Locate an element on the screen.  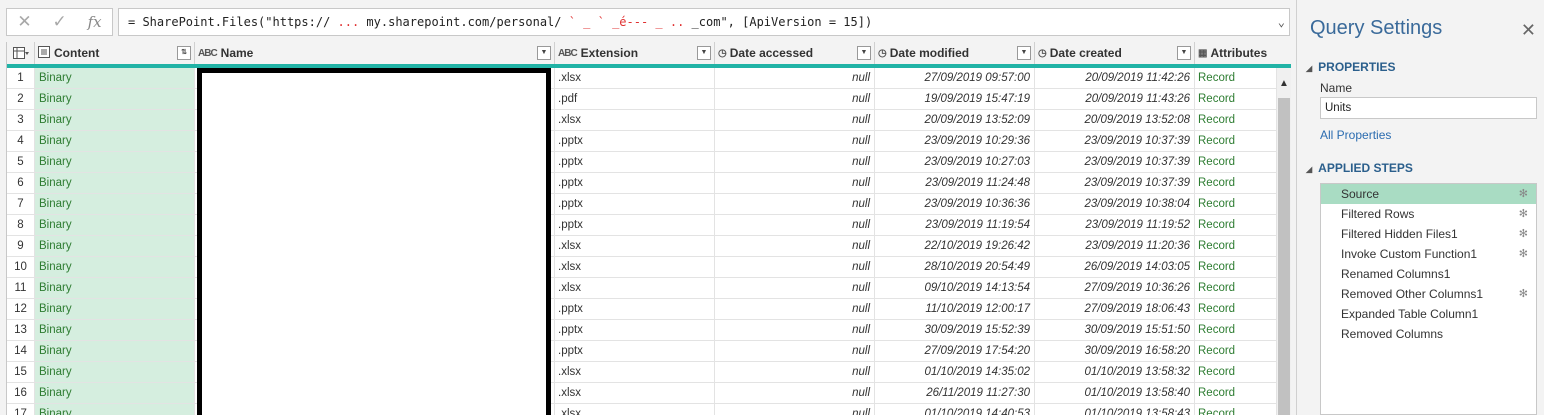
cell-date-modified: 23/09/2019 11:24:48 is located at coordinates (955, 183).